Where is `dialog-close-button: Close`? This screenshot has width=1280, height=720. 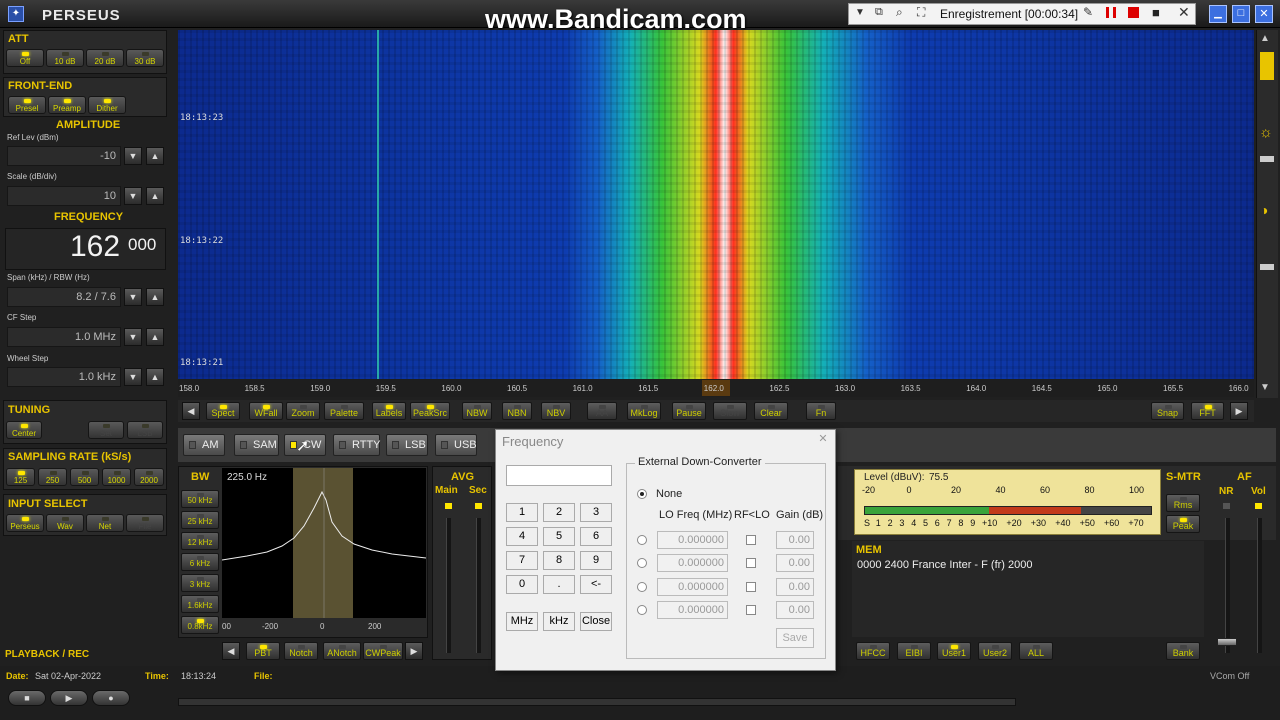
dialog-close-button: Close is located at coordinates (596, 621).